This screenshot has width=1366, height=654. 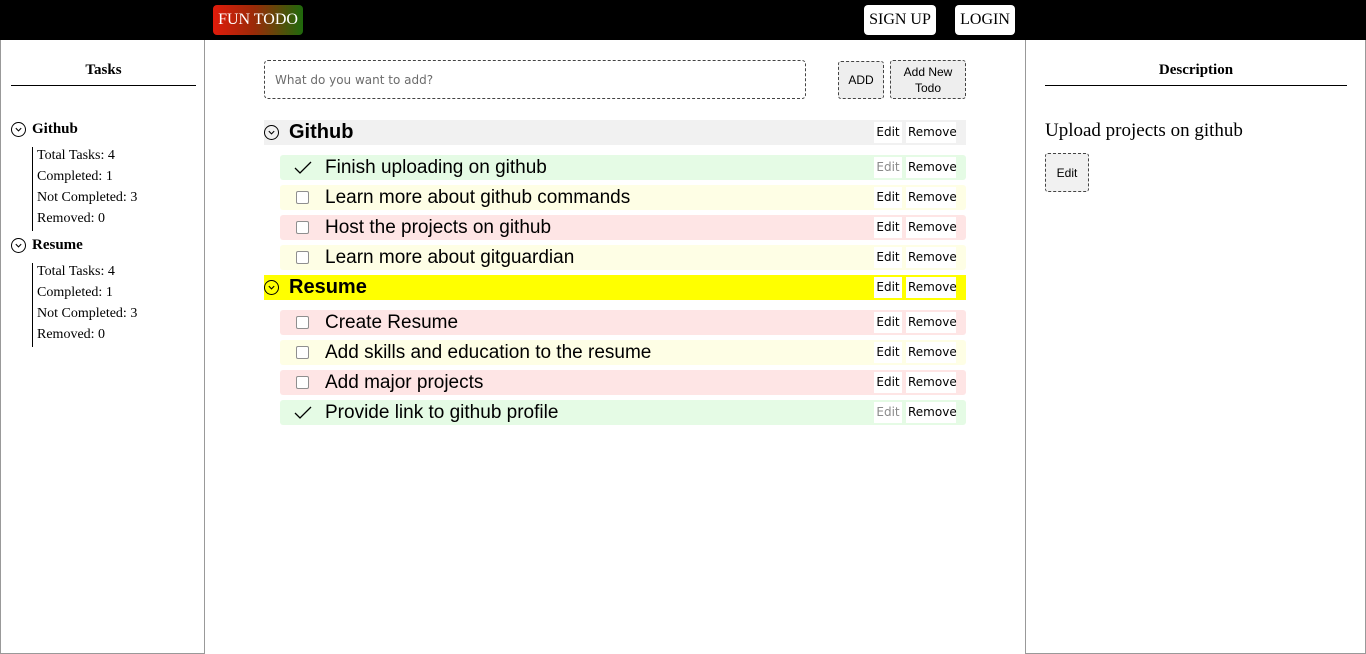 I want to click on task-label: Add skills and education to the resume, so click(x=488, y=352).